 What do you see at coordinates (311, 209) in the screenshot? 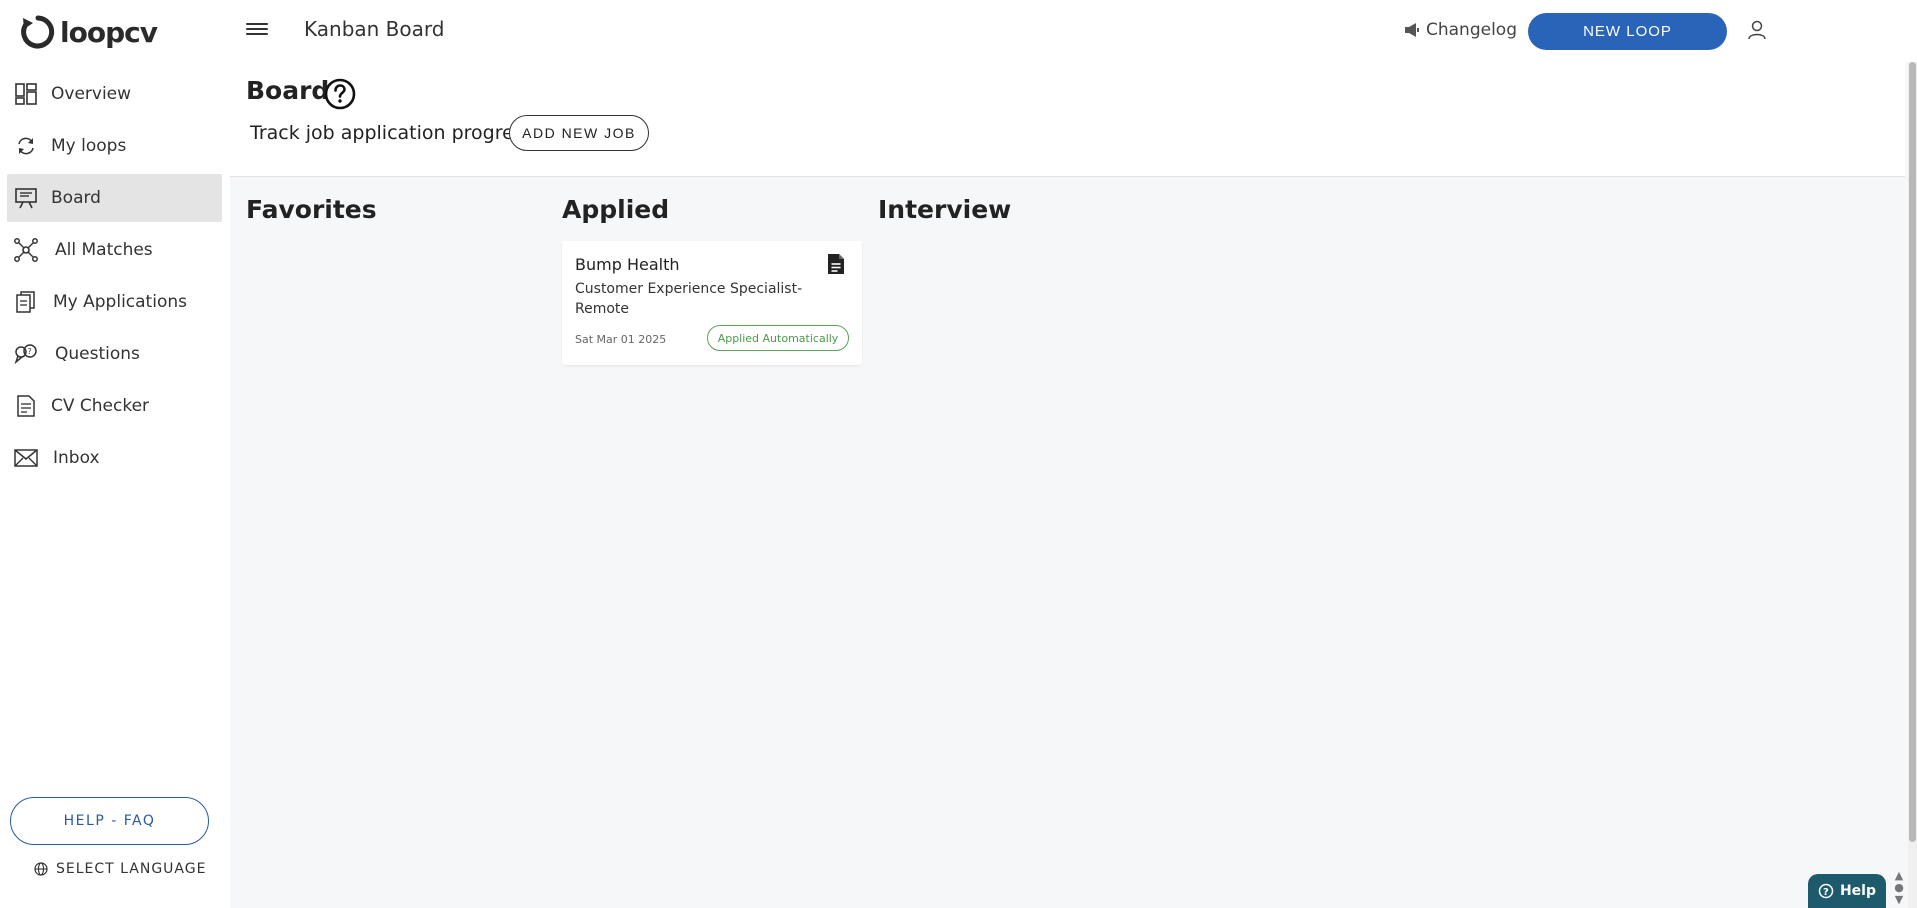
I see `column-title-favorites: Favorites` at bounding box center [311, 209].